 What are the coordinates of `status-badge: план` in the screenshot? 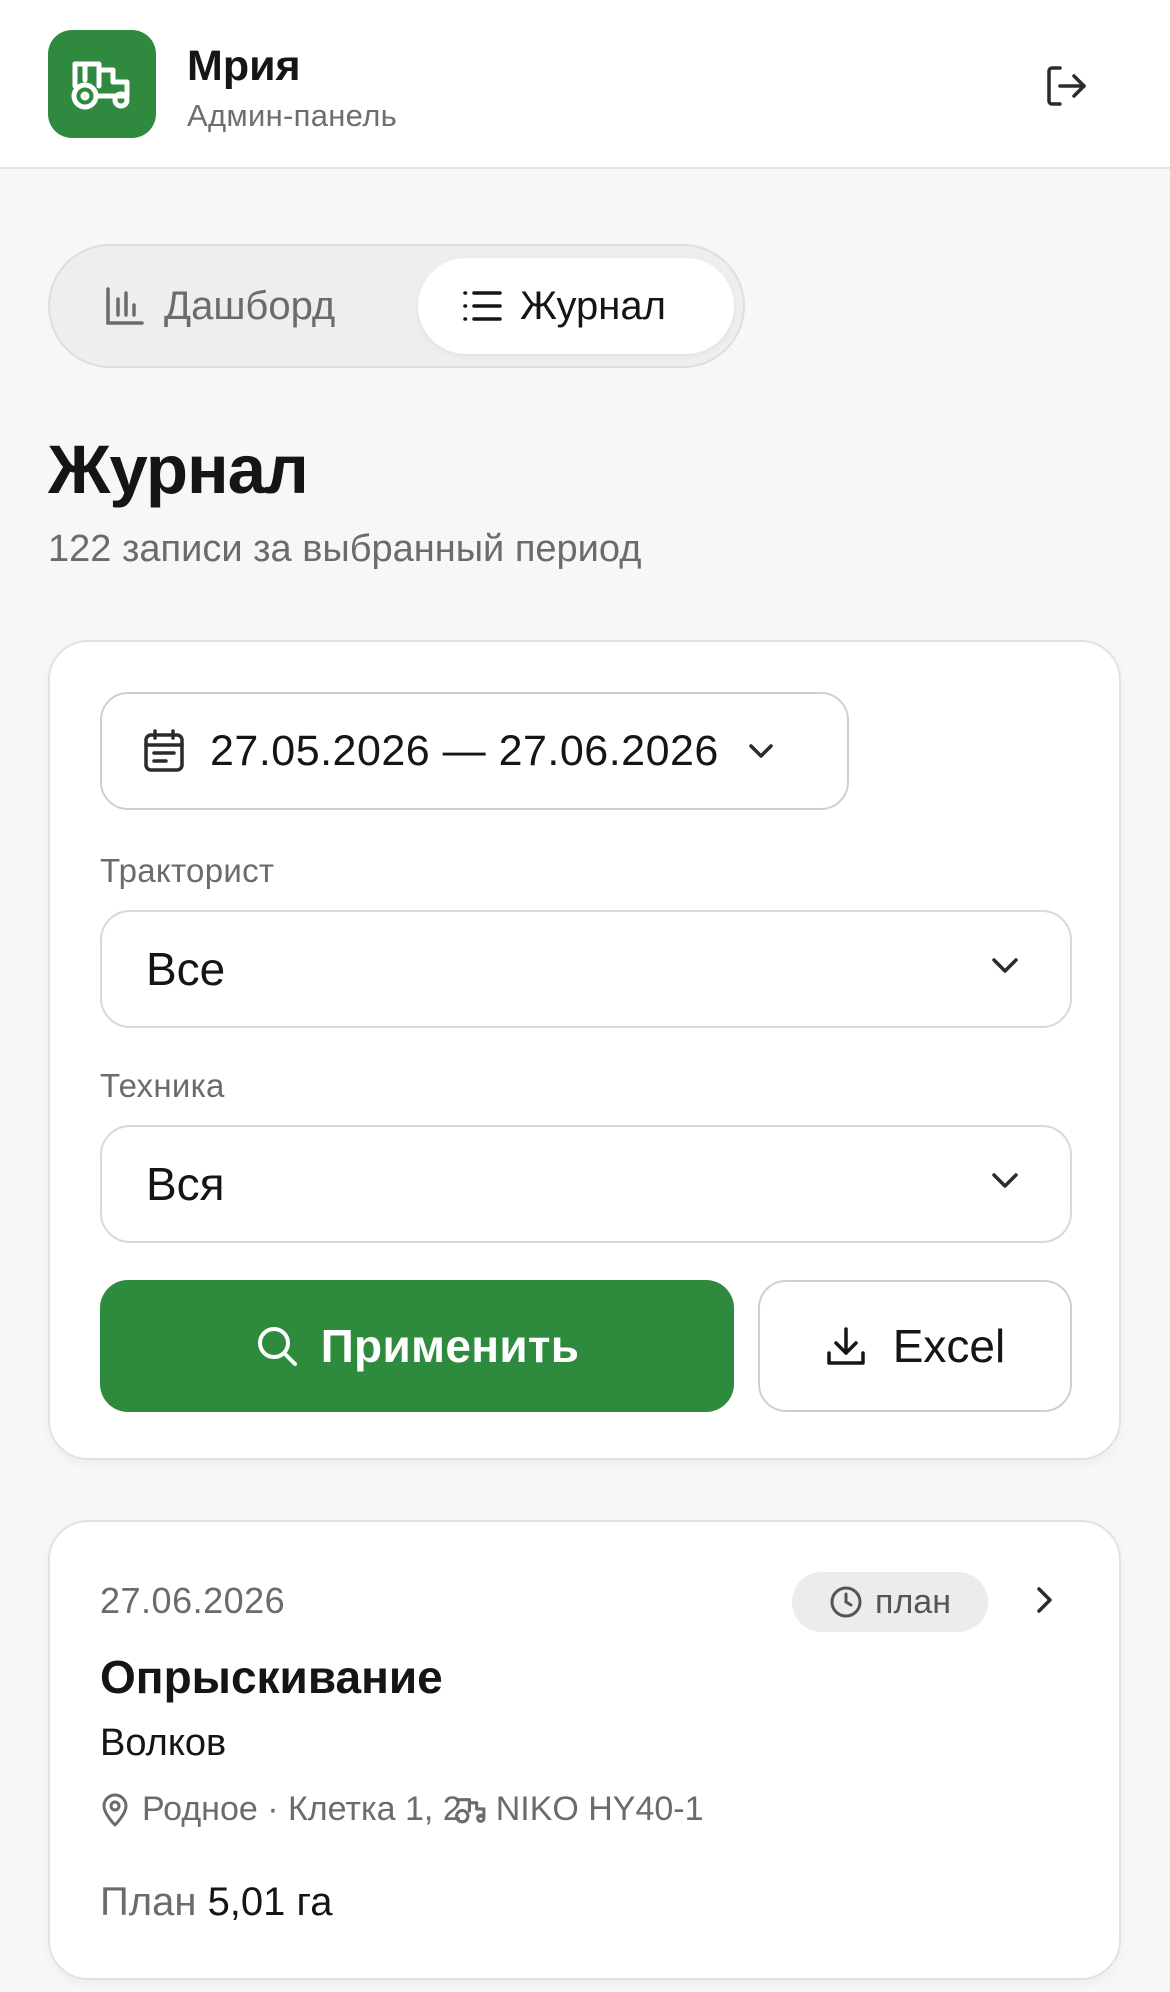 It's located at (890, 1602).